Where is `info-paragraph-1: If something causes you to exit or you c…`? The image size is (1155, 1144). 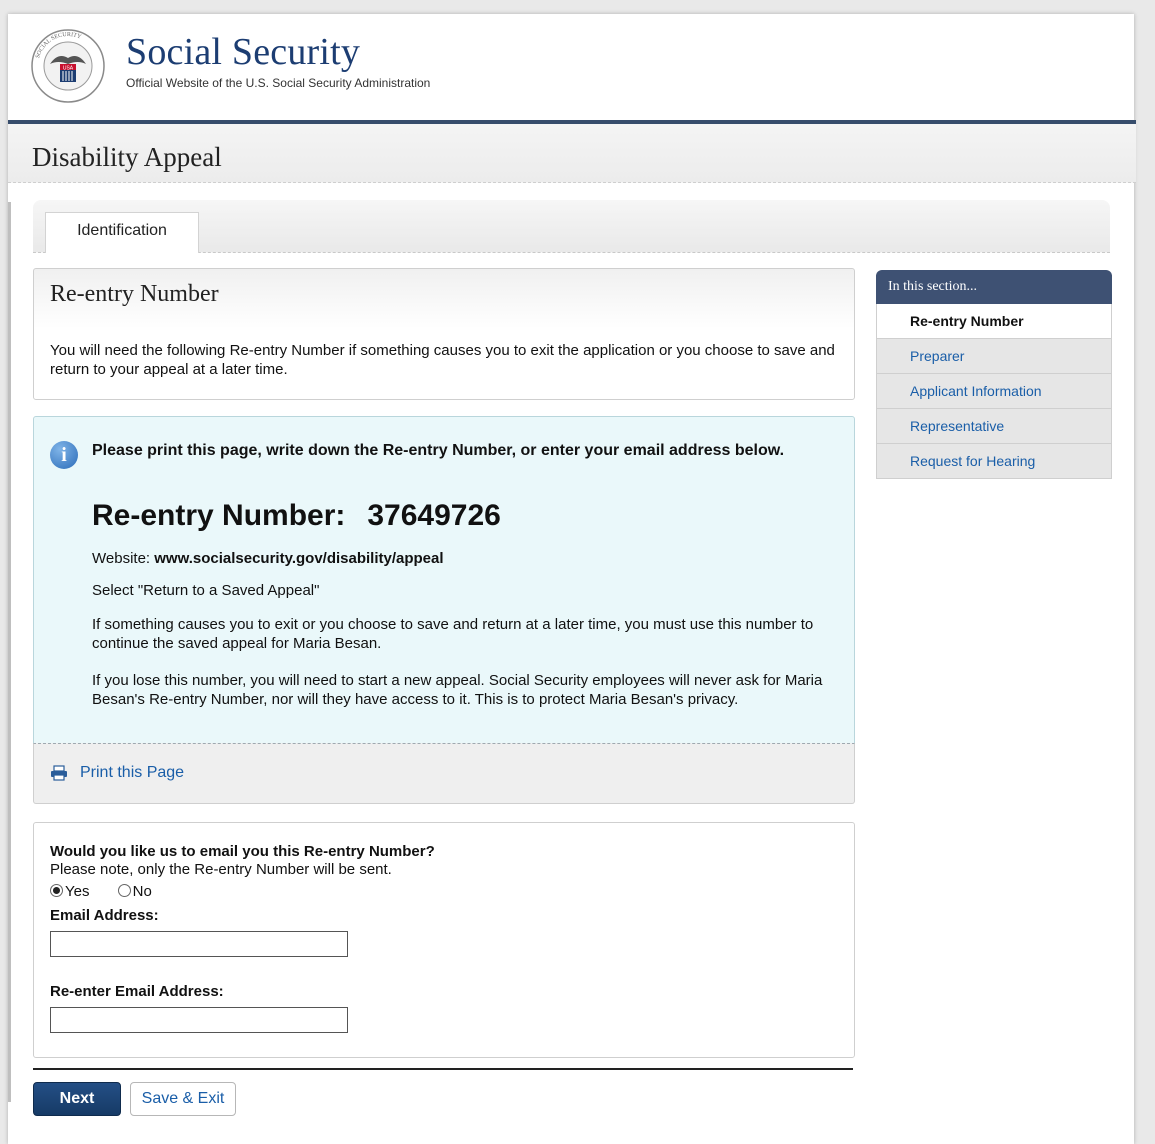
info-paragraph-1: If something causes you to exit or you c… is located at coordinates (453, 634).